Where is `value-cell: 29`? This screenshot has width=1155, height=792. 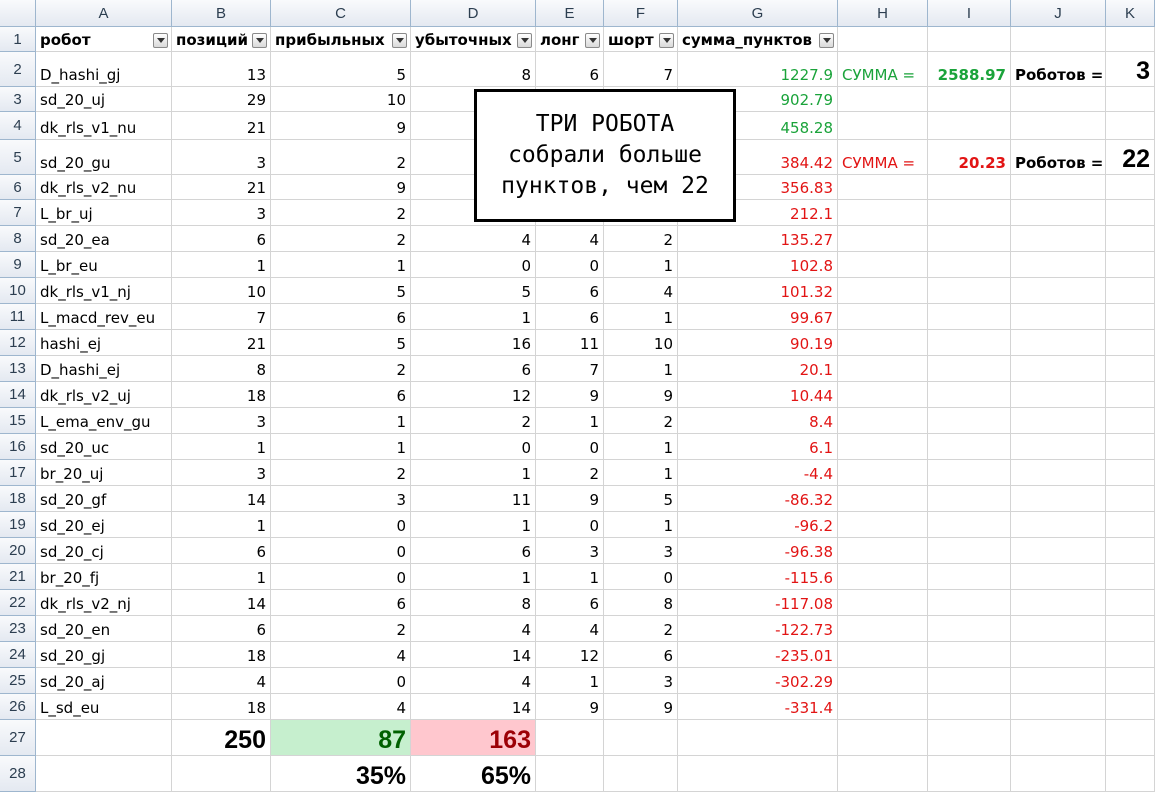 value-cell: 29 is located at coordinates (221, 99).